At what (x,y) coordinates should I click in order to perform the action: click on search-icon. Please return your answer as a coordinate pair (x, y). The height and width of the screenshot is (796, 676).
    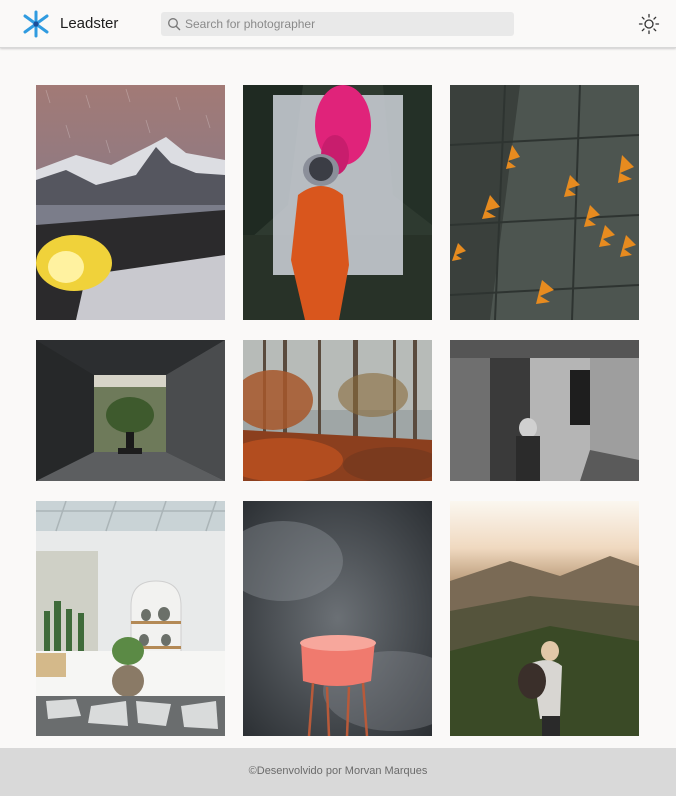
    Looking at the image, I should click on (174, 24).